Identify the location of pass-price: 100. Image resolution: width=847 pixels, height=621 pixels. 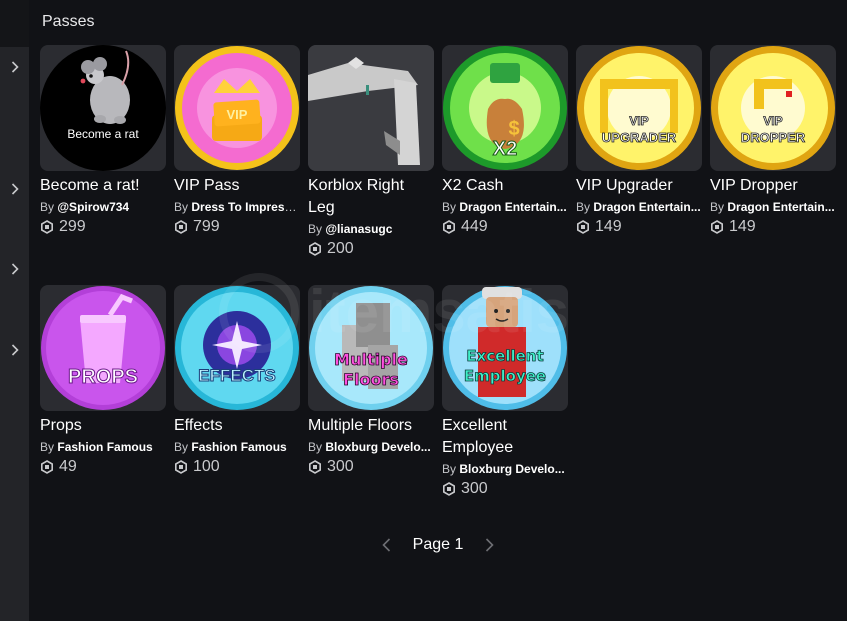
(237, 467).